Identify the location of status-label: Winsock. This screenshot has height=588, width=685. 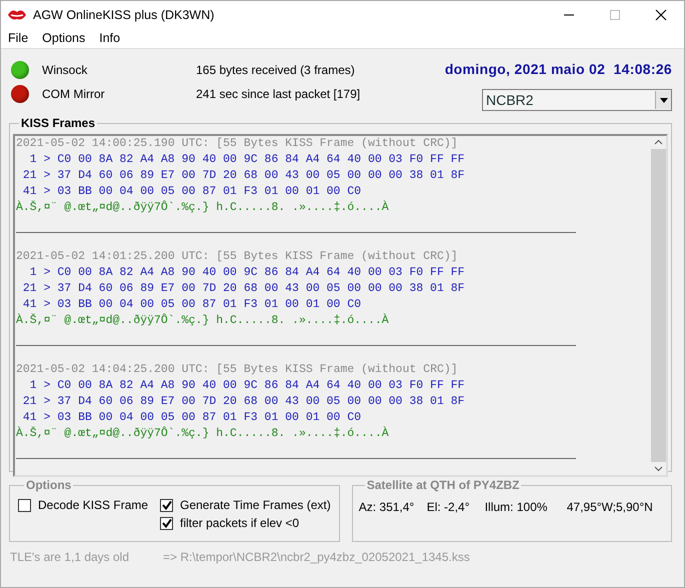
(65, 70).